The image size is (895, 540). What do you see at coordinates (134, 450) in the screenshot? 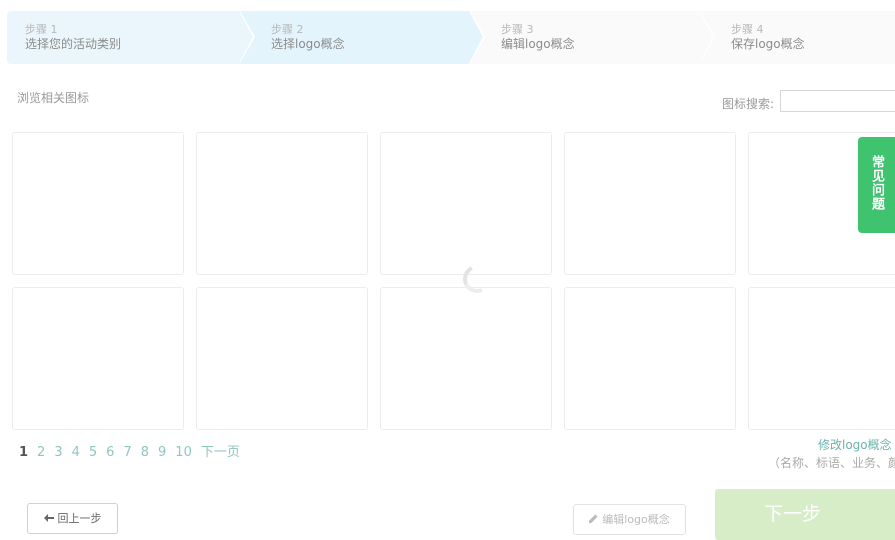
I see `pagination: 1 2 3 4 5 6 7 8 9 10 下一页` at bounding box center [134, 450].